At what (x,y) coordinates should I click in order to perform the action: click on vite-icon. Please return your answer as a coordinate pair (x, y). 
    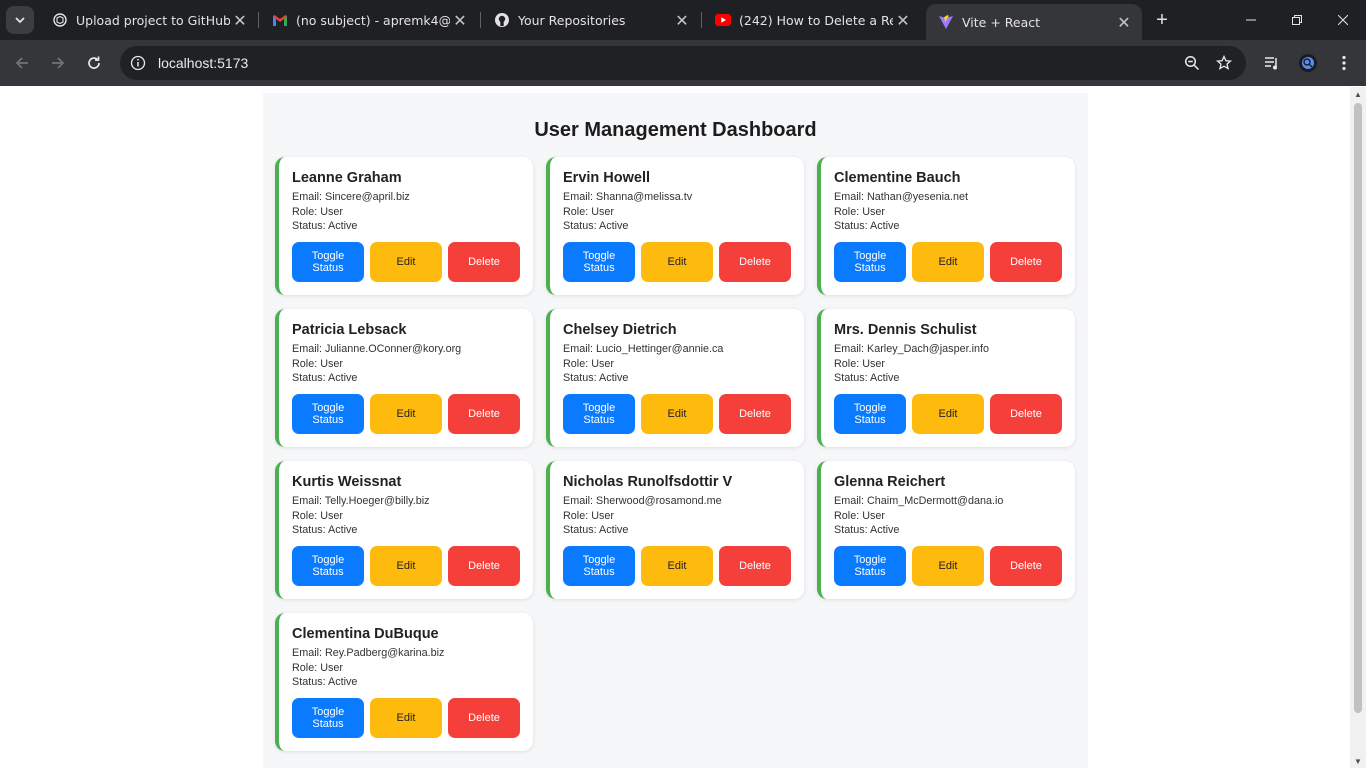
    Looking at the image, I should click on (946, 22).